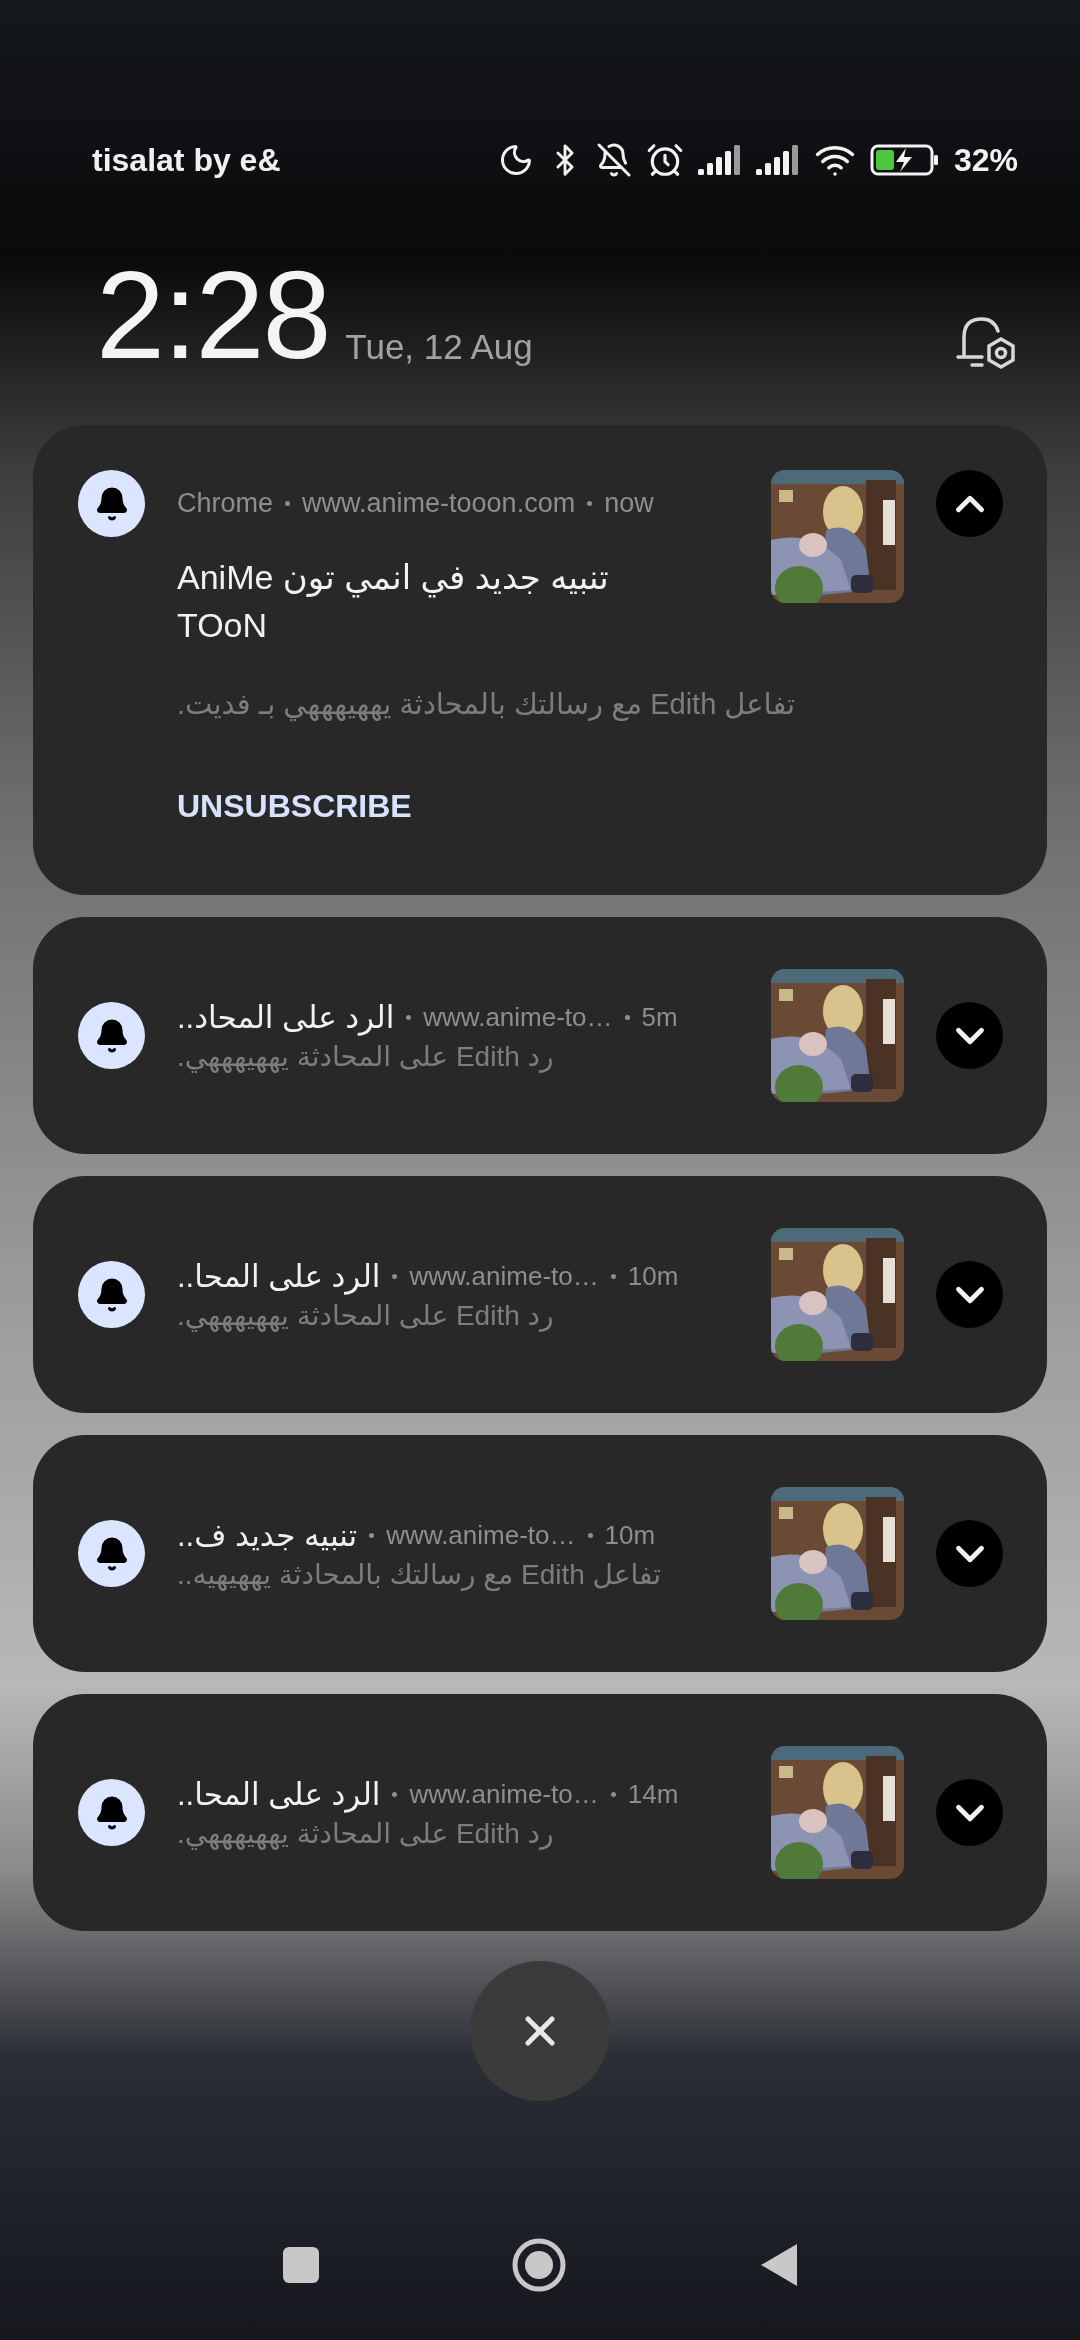 The image size is (1080, 2340). Describe the element at coordinates (225, 503) in the screenshot. I see `app-name: Chrome` at that location.